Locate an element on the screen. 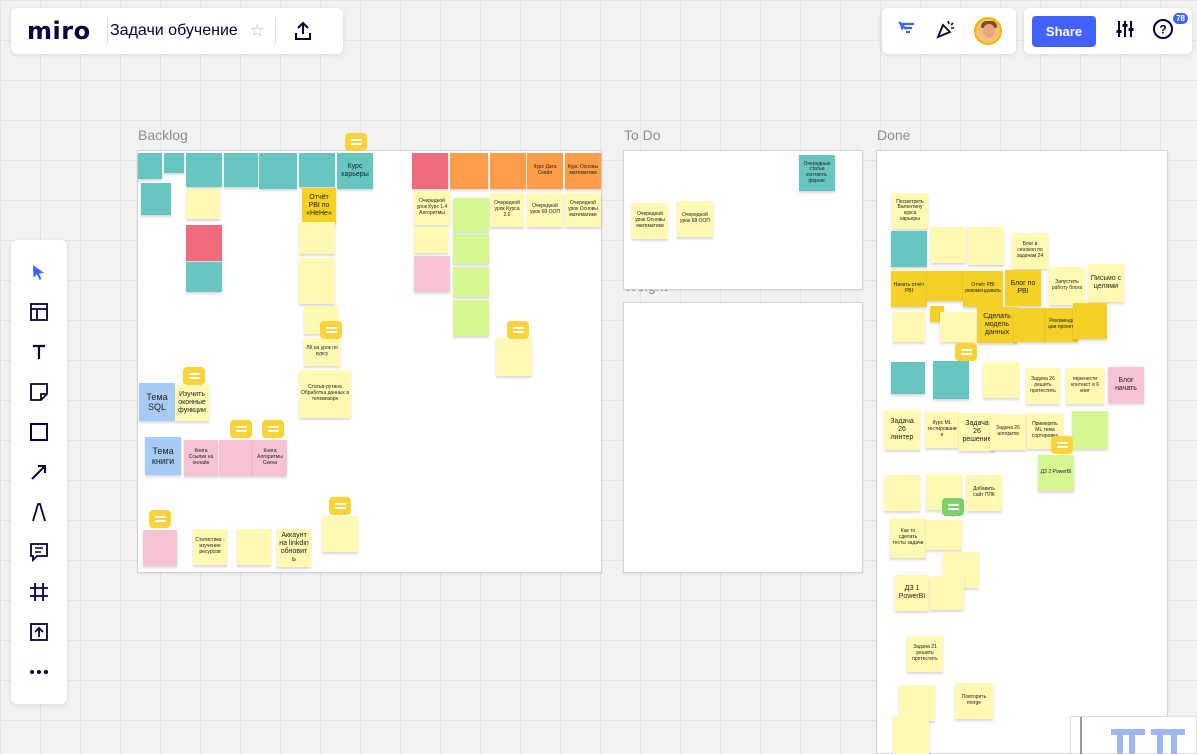 The image size is (1197, 754). upload-icon is located at coordinates (39, 632).